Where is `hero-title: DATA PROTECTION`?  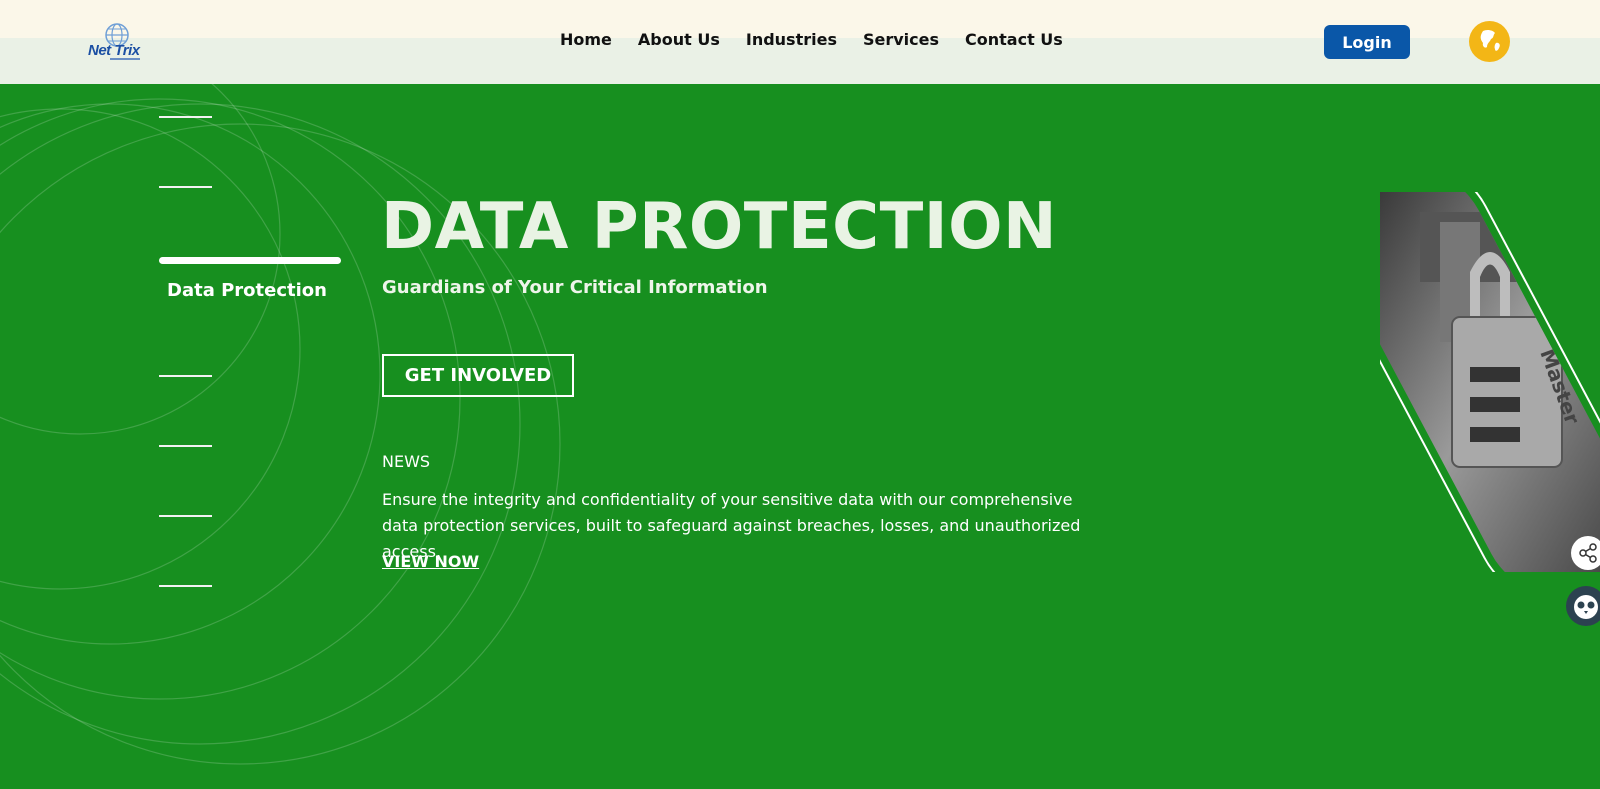
hero-title: DATA PROTECTION is located at coordinates (719, 227).